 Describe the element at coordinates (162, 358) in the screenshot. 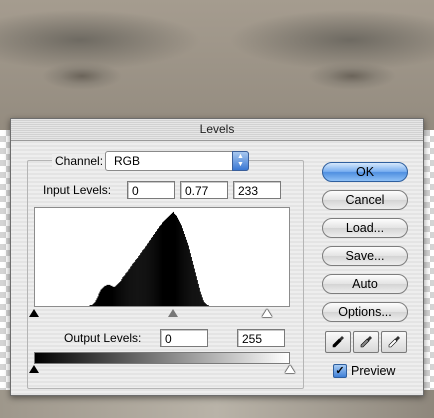

I see `output-gradient-bar` at that location.